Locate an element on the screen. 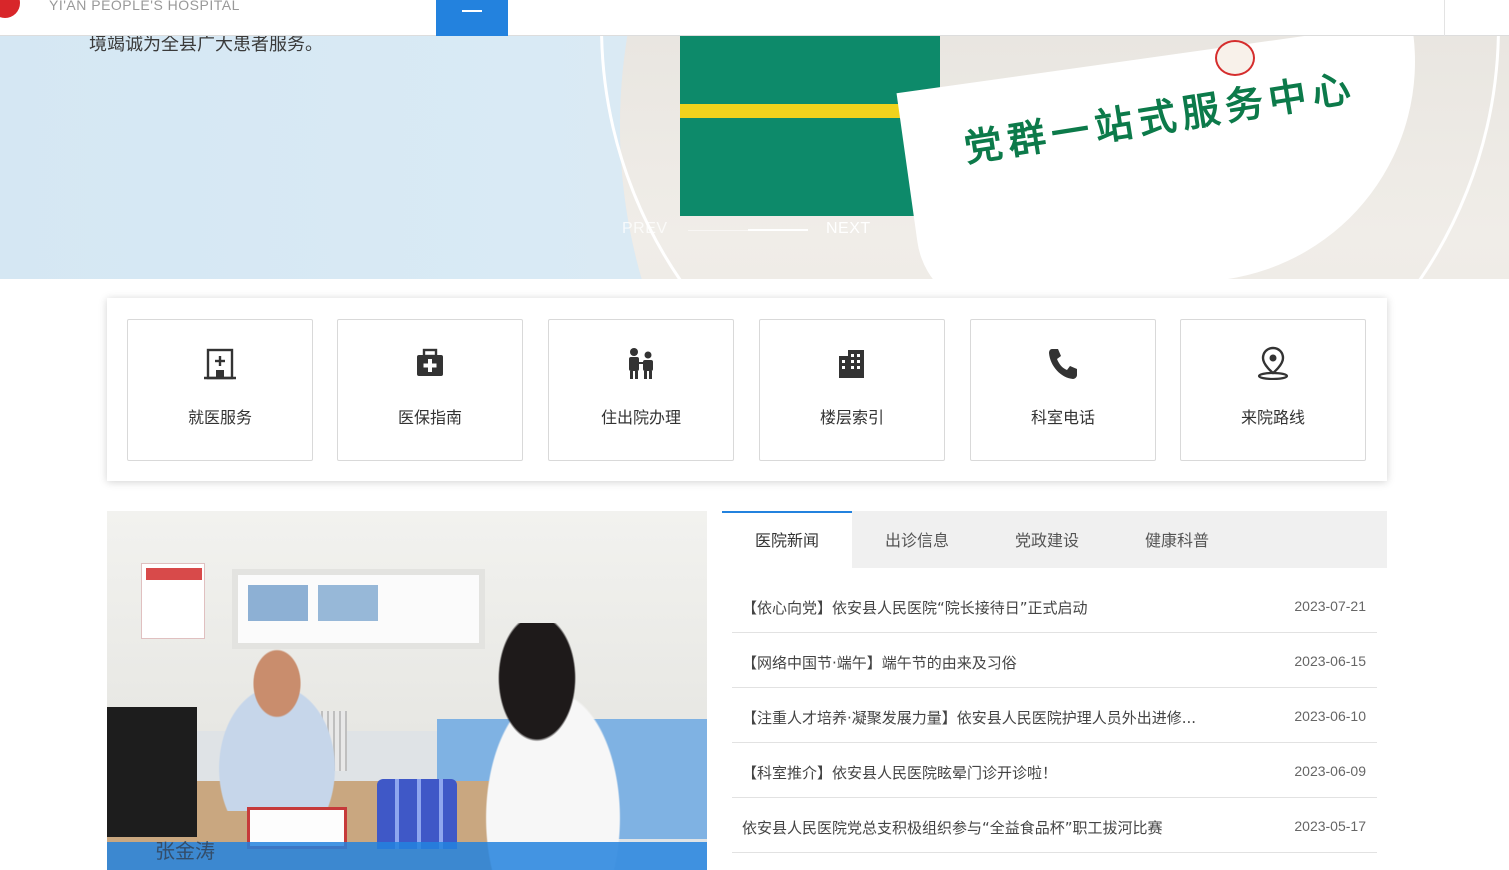 The image size is (1509, 870). tab-health-science: 健康科普 is located at coordinates (1177, 539).